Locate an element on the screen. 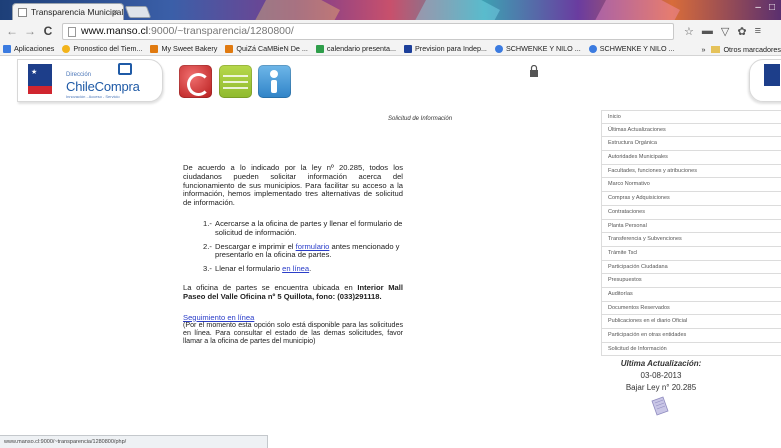 Image resolution: width=781 pixels, height=448 pixels. back-button: ← is located at coordinates (12, 31).